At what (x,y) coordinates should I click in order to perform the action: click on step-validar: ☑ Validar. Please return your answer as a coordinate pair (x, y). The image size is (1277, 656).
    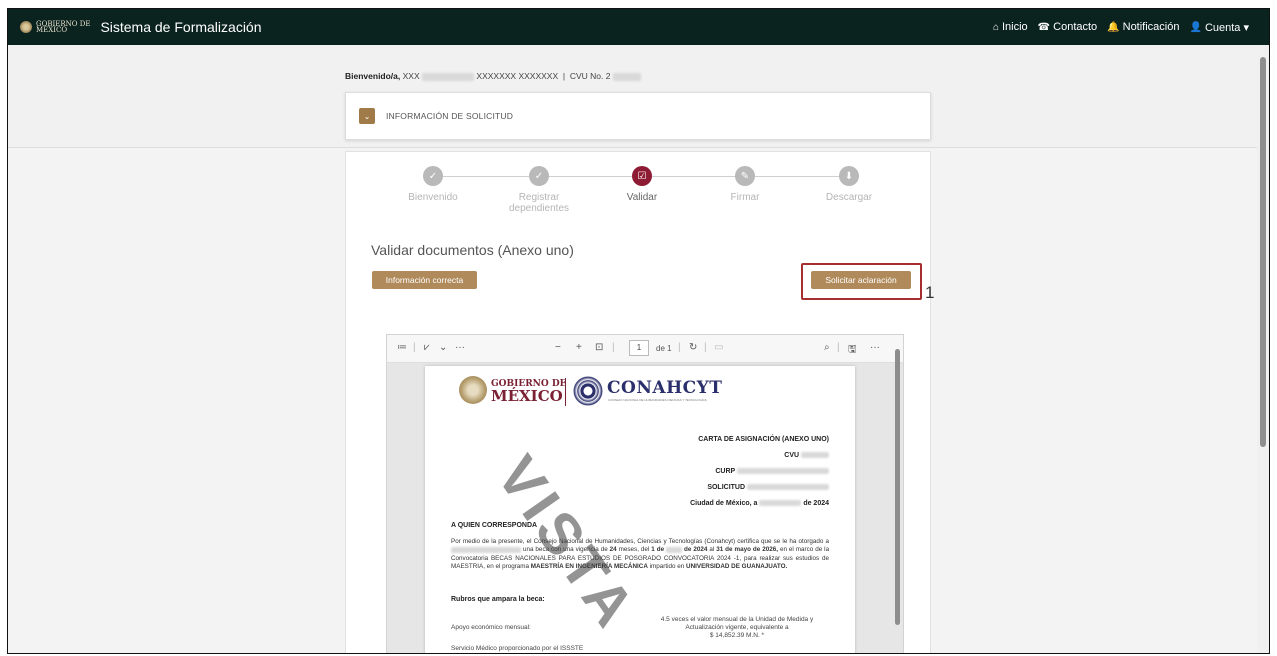
    Looking at the image, I should click on (642, 184).